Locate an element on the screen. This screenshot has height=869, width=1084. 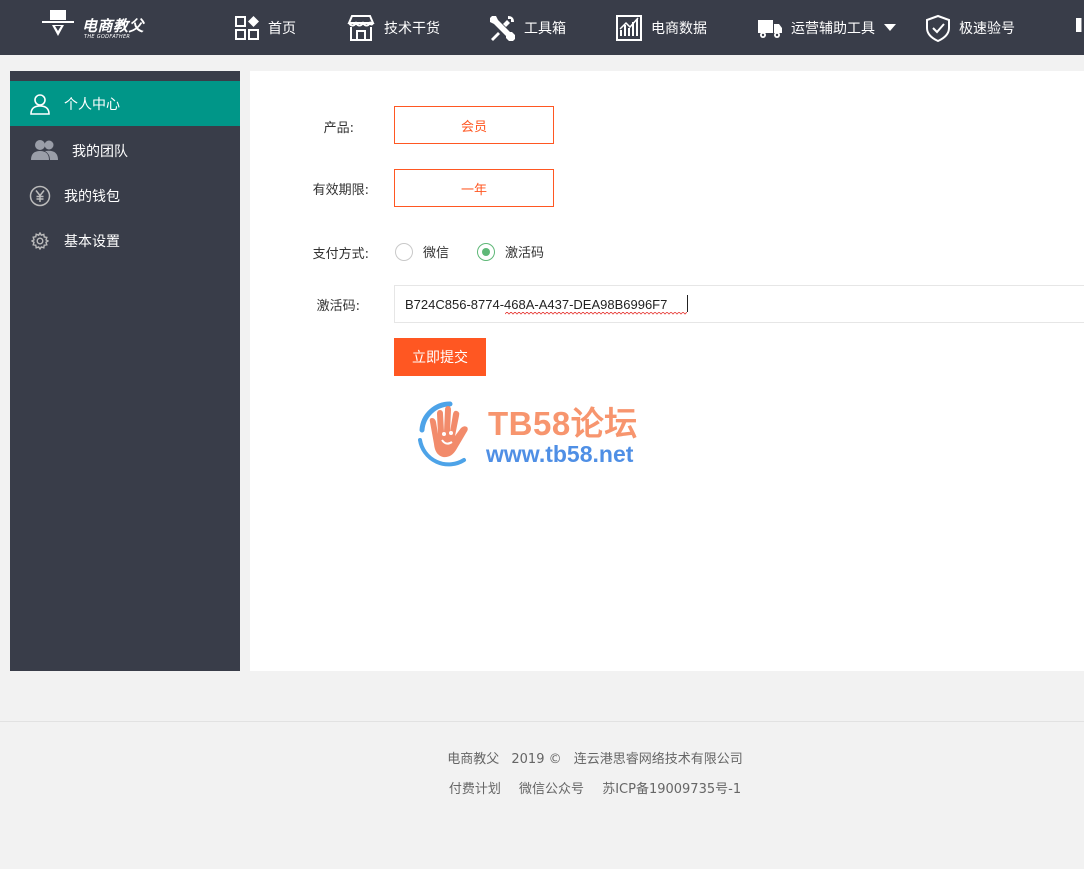
sidebar-item-label: 基本设置 is located at coordinates (92, 241).